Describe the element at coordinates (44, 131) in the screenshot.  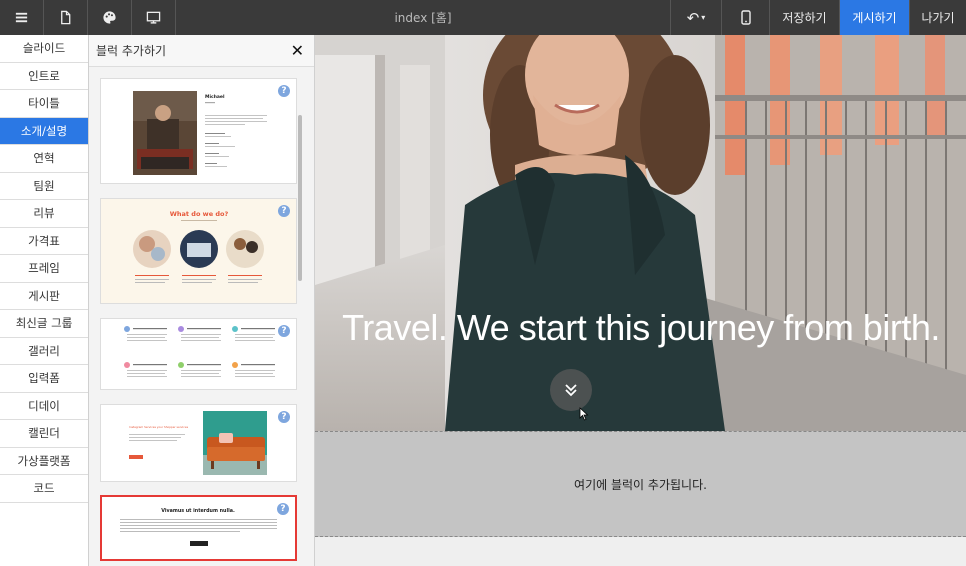
I see `category-item-about: 소개/설명` at that location.